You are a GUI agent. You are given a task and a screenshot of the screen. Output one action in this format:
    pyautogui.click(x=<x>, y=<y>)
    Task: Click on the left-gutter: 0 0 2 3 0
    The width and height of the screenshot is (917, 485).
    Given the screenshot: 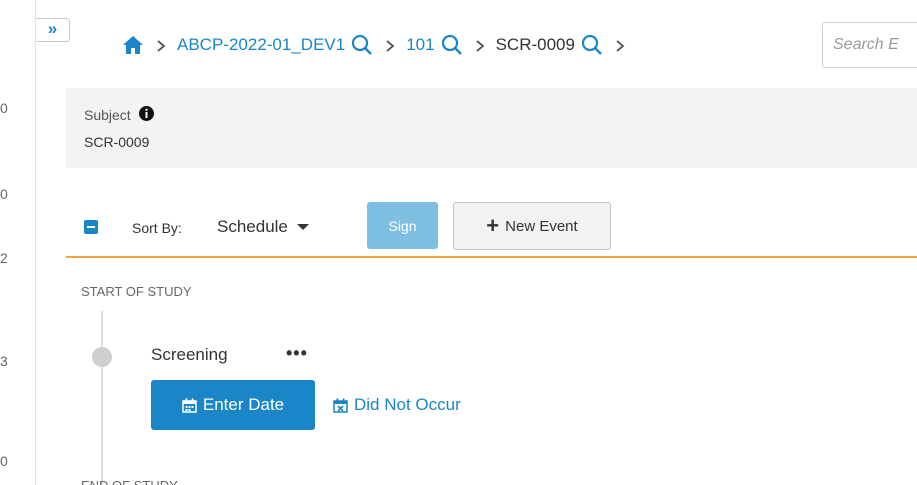 What is the action you would take?
    pyautogui.click(x=18, y=242)
    